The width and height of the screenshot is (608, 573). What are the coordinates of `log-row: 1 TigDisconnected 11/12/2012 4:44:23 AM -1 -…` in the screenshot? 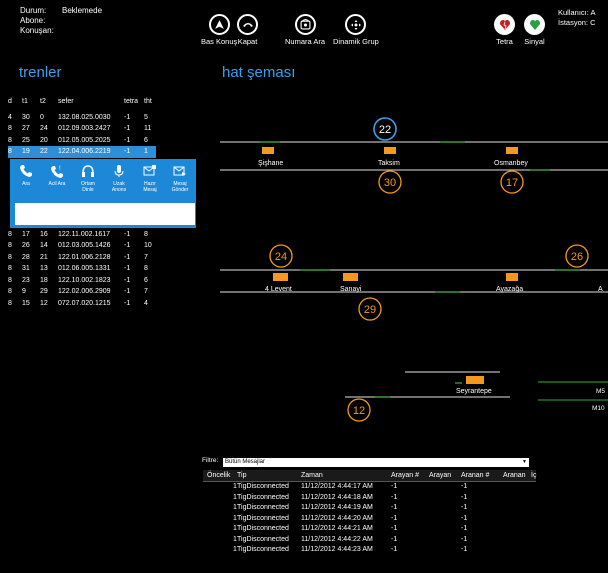 It's located at (369, 550).